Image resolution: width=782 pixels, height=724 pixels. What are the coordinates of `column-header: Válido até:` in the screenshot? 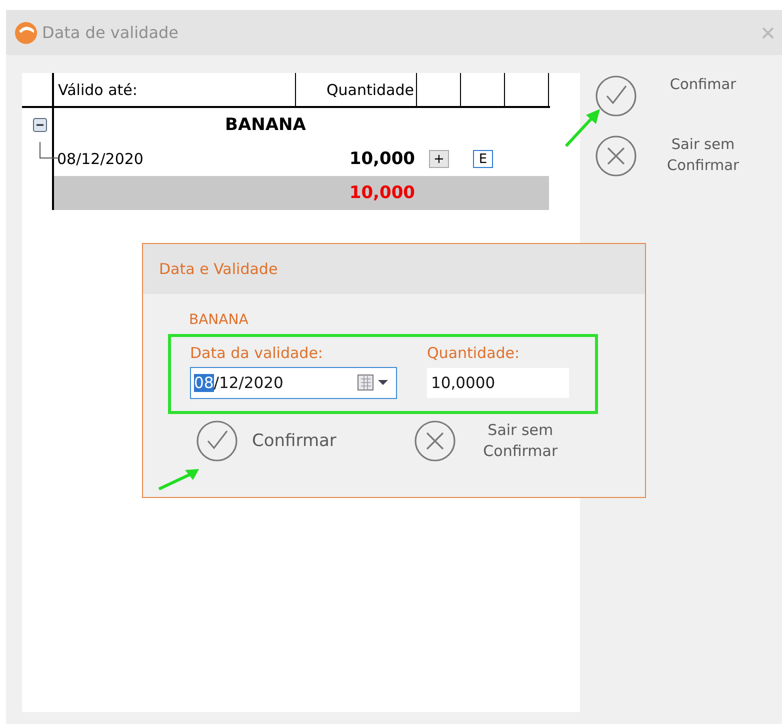 It's located at (175, 89).